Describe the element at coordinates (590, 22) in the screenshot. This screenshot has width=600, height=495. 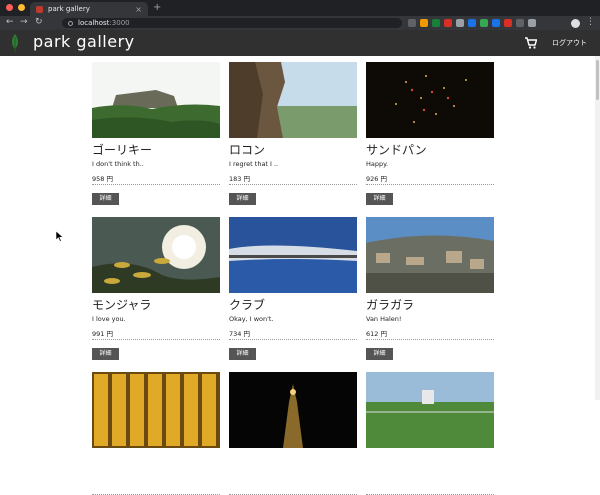
I see `browser-menu-icon: ⋮` at that location.